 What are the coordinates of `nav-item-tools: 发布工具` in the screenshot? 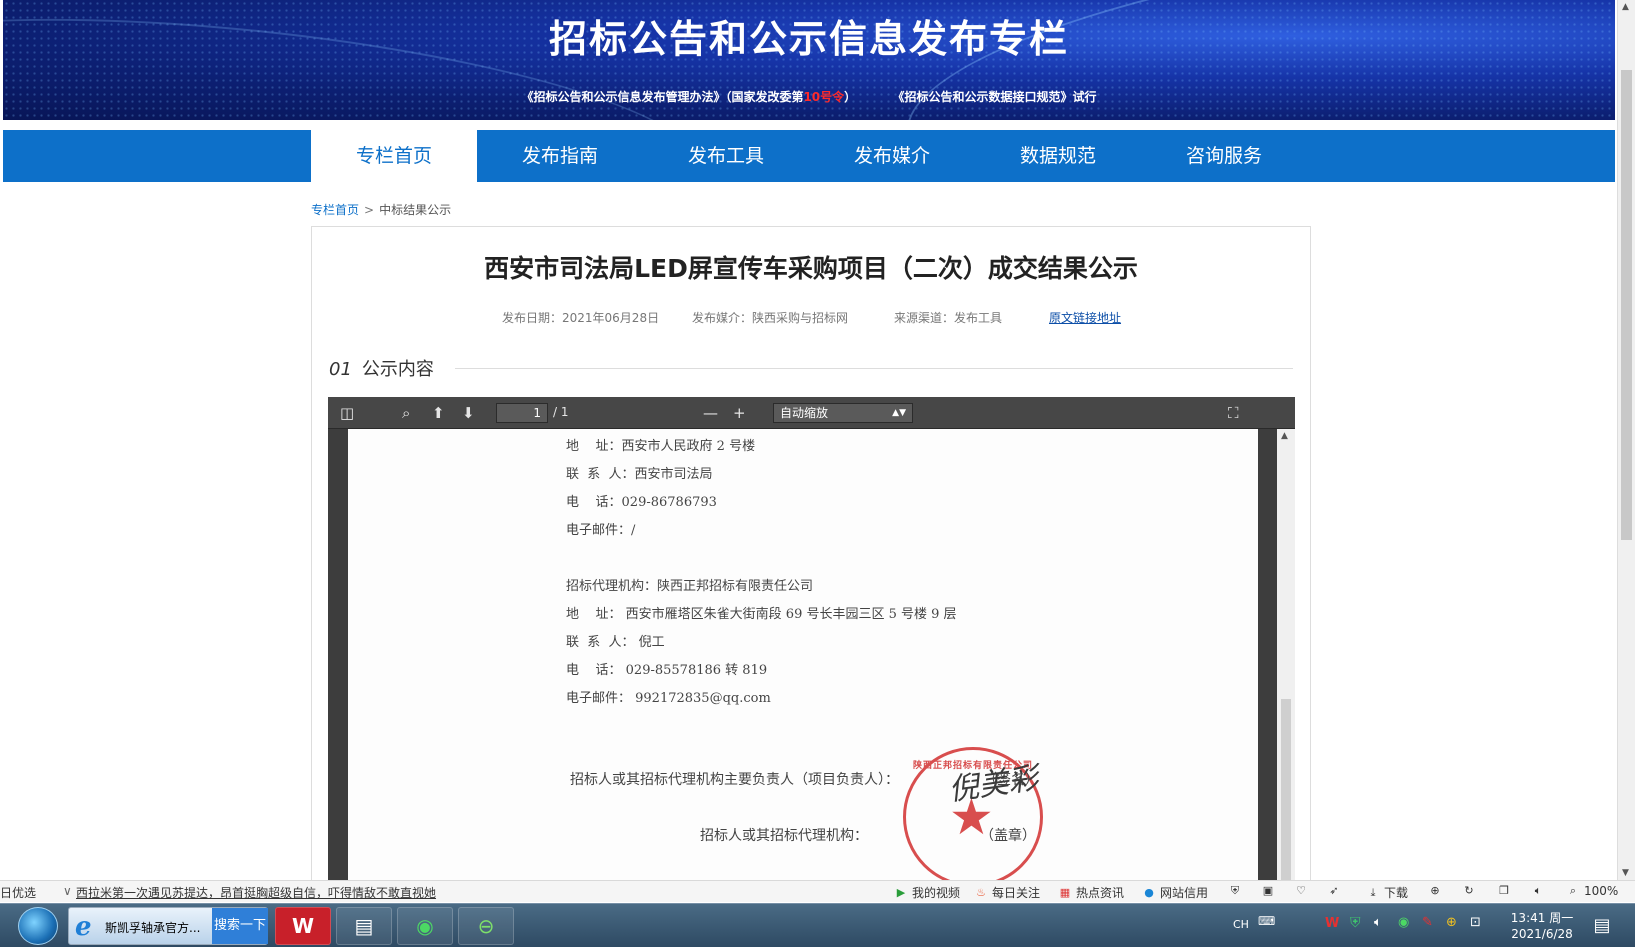 It's located at (726, 156).